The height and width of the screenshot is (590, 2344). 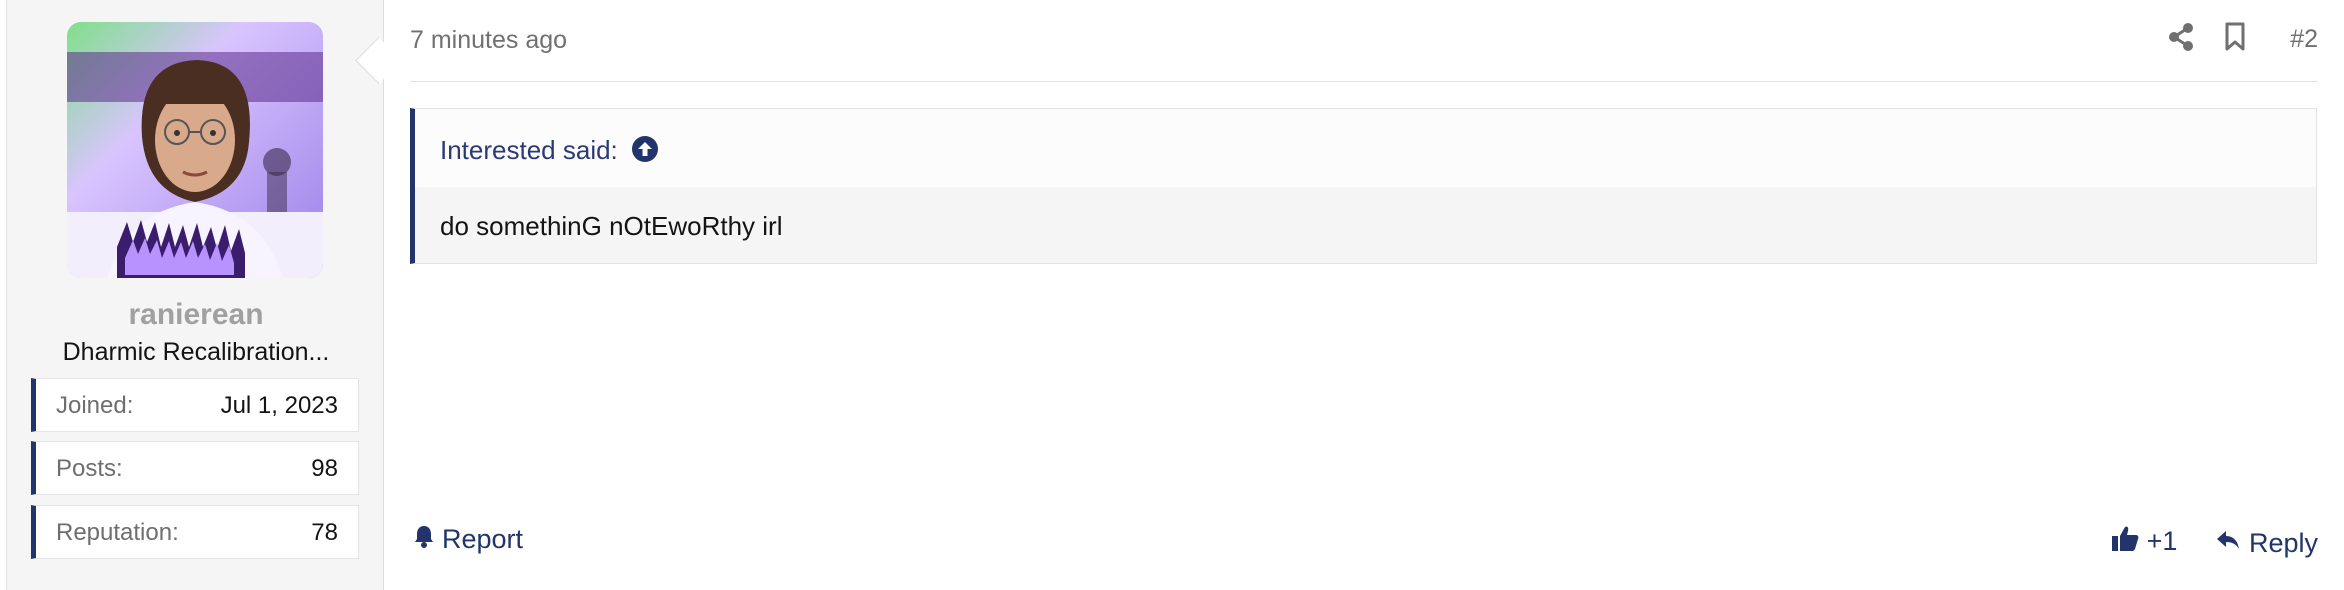 What do you see at coordinates (1365, 148) in the screenshot?
I see `quote-header: Interested said:` at bounding box center [1365, 148].